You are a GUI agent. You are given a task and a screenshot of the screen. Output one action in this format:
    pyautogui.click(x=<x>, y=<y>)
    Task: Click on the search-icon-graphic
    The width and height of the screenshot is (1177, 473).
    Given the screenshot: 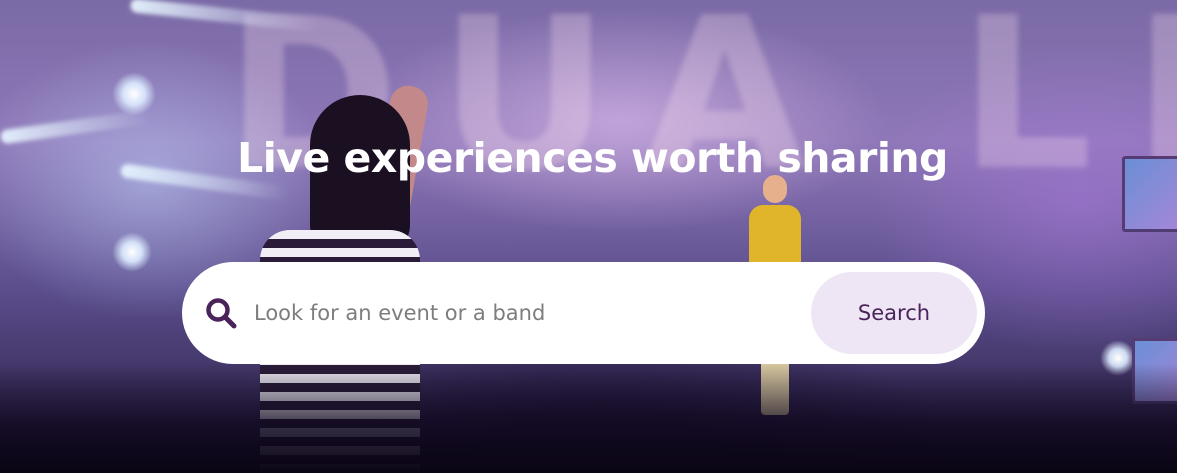 What is the action you would take?
    pyautogui.click(x=221, y=313)
    